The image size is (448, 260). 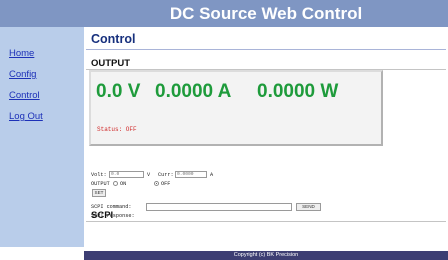 I want to click on output-status: Status: OFF, so click(x=117, y=129).